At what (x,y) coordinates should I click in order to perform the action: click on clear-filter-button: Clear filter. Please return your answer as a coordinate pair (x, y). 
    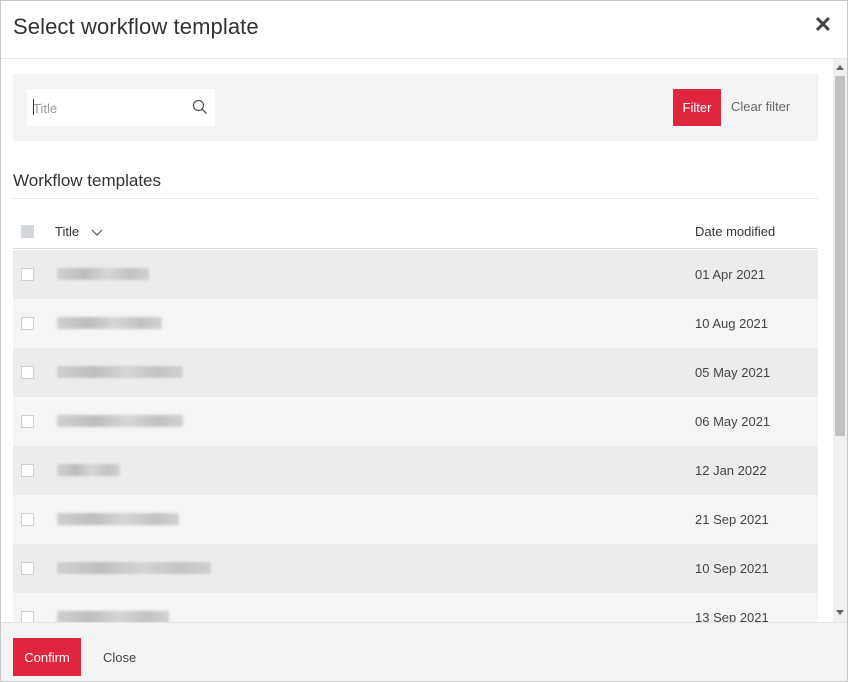
    Looking at the image, I should click on (760, 106).